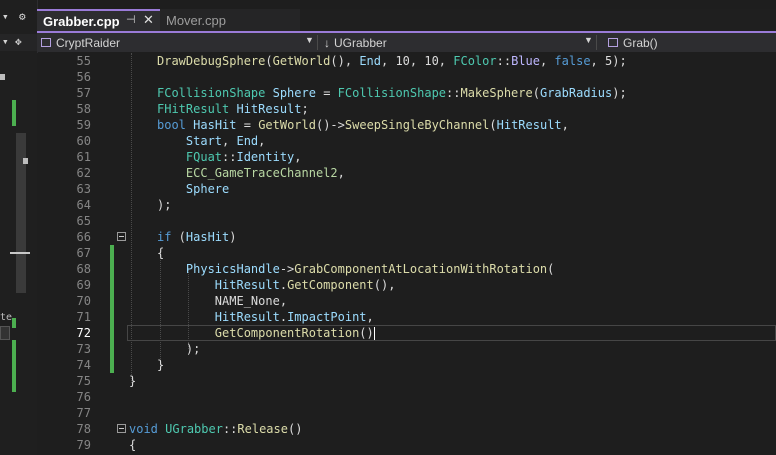  I want to click on code-line: 74}, so click(406, 365).